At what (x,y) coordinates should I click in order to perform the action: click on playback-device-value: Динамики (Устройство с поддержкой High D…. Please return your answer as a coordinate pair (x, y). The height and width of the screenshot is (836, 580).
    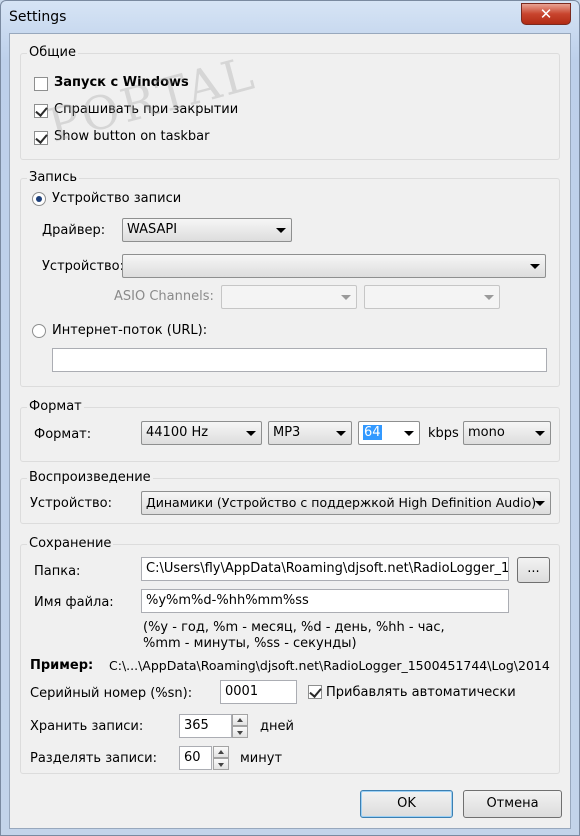
    Looking at the image, I should click on (341, 502).